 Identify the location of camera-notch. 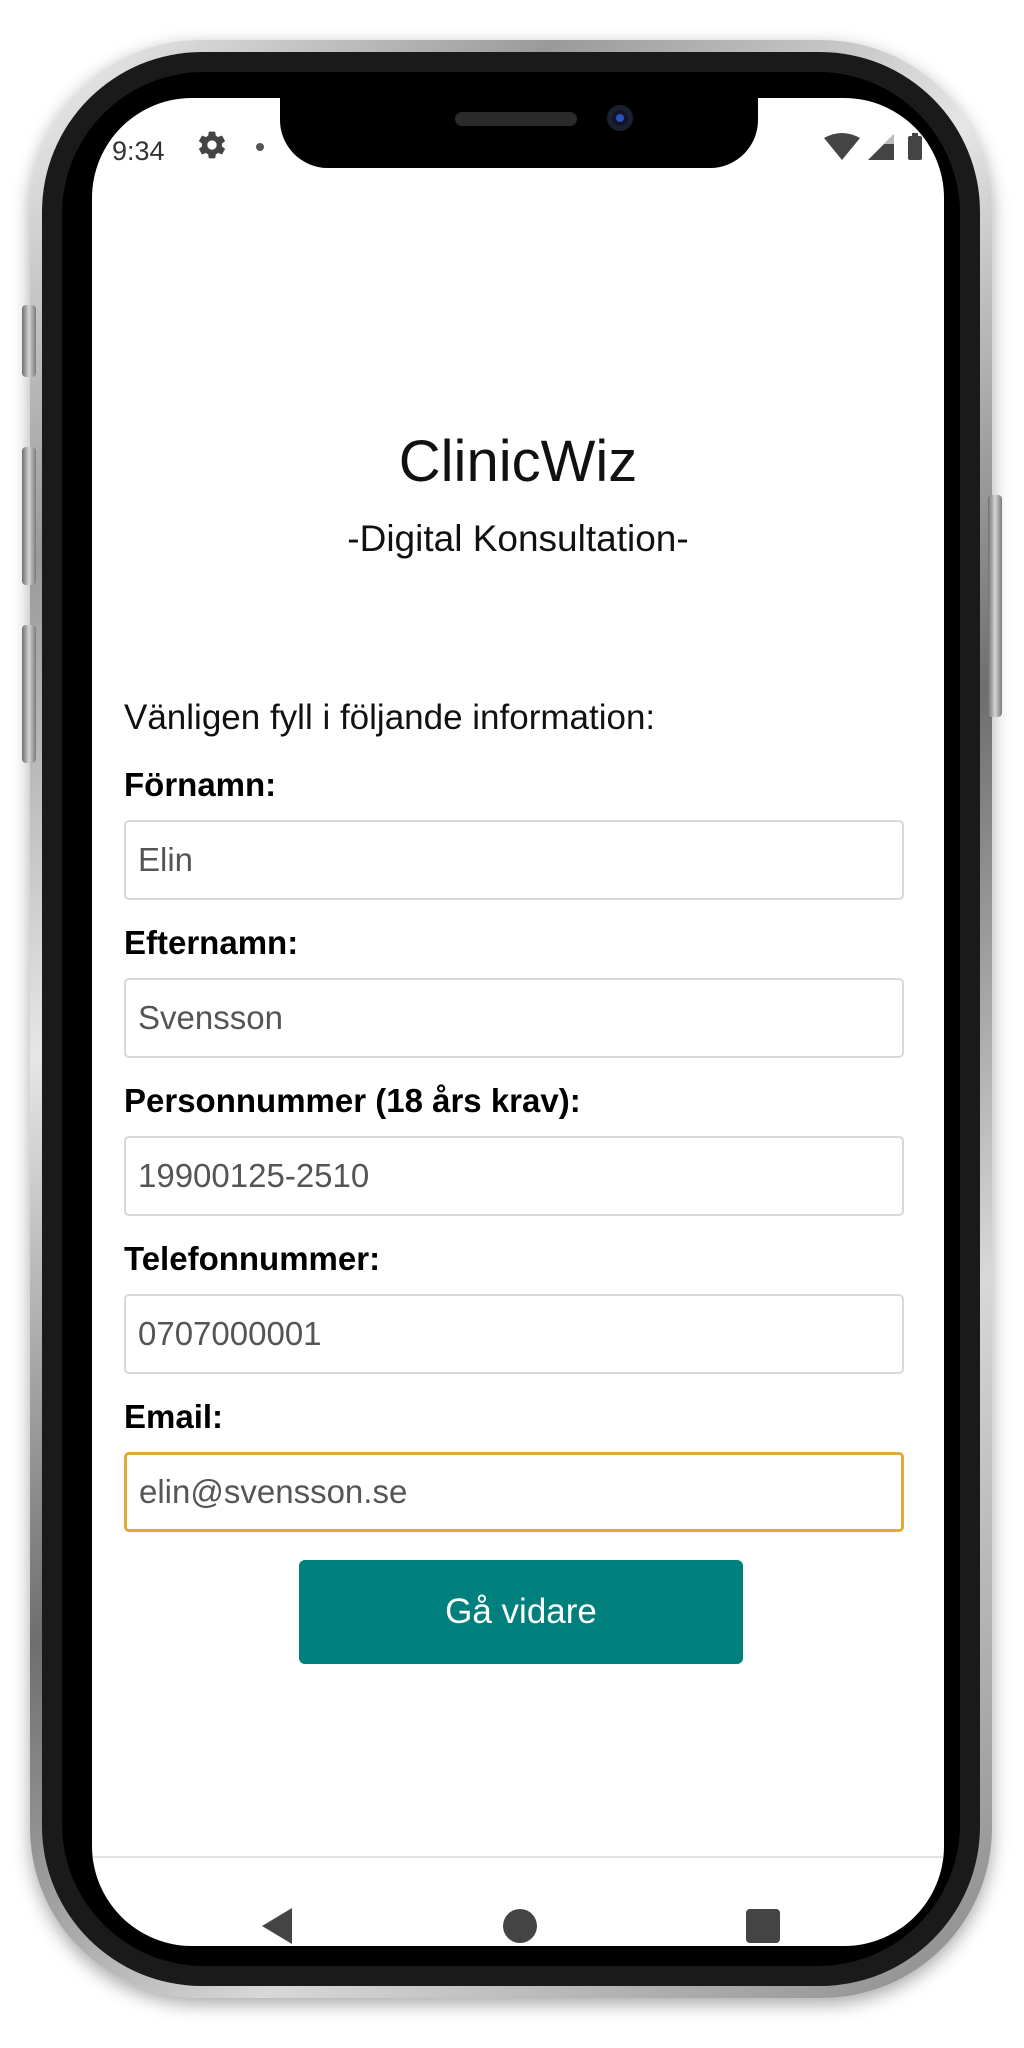
(519, 133).